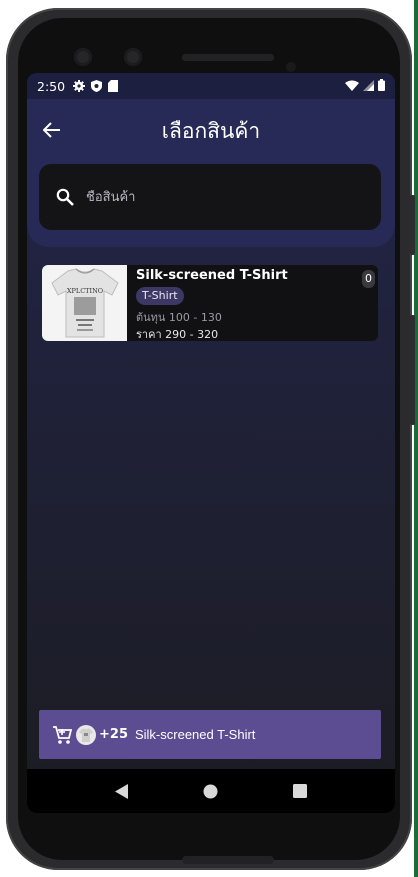  What do you see at coordinates (412, 370) in the screenshot?
I see `power-button` at bounding box center [412, 370].